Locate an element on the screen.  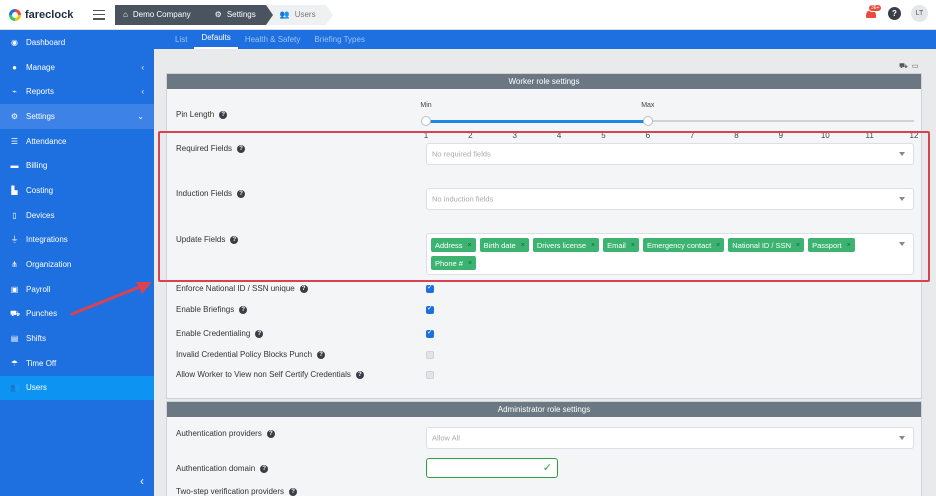
sidebar-item-label: Reports is located at coordinates (40, 92).